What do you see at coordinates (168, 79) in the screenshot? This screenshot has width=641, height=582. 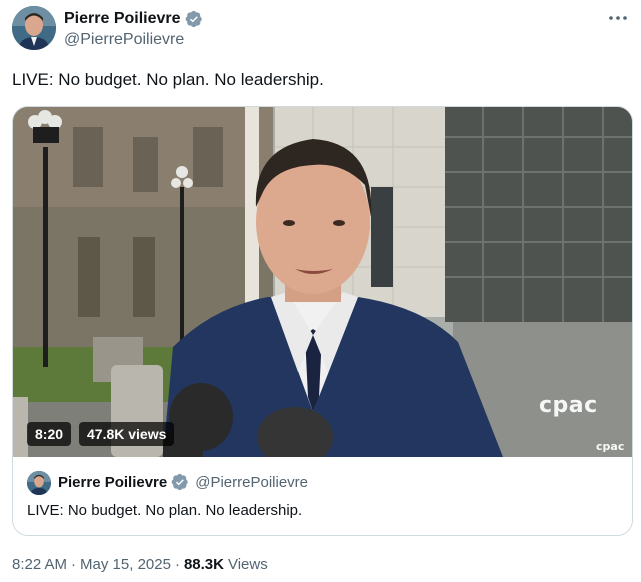 I see `tweet-text: LIVE: No budget. No plan. No leadership.` at bounding box center [168, 79].